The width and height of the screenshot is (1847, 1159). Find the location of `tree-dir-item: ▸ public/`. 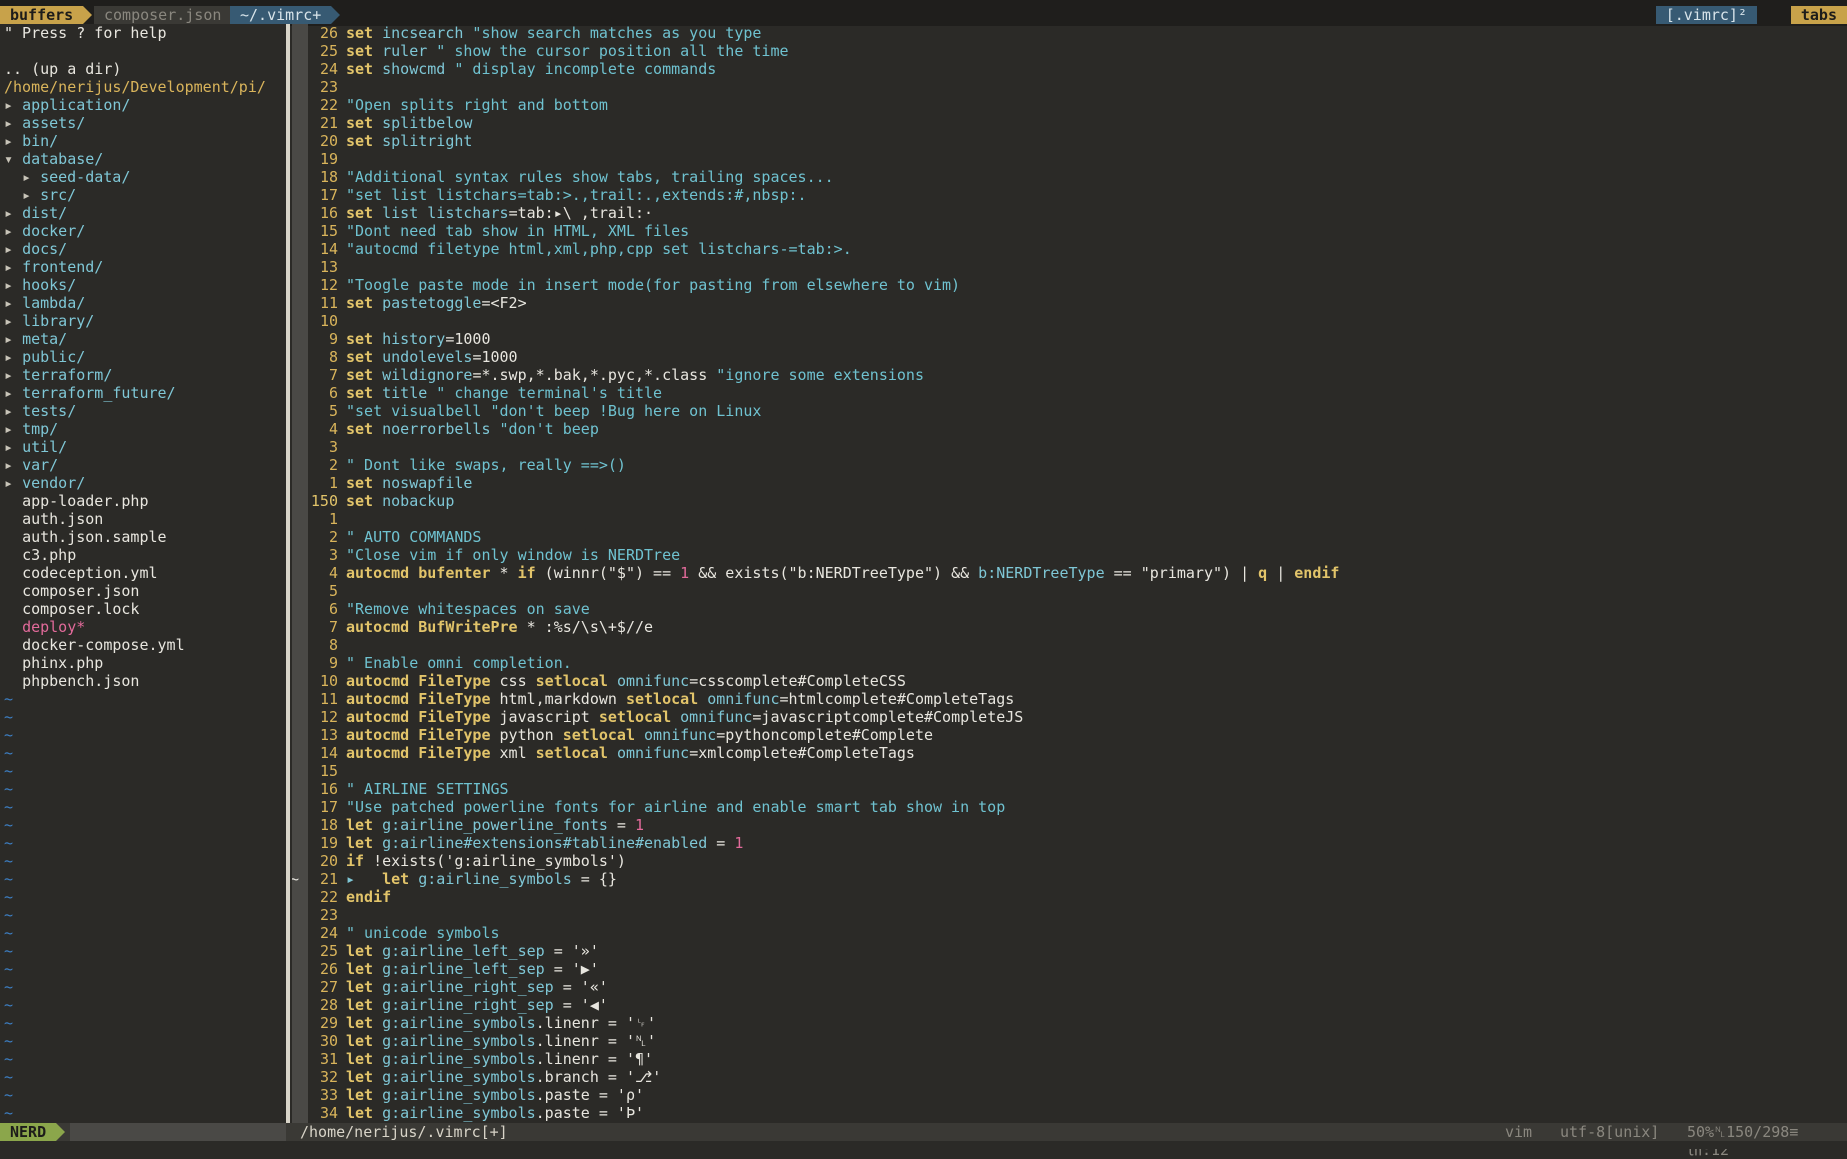

tree-dir-item: ▸ public/ is located at coordinates (44, 357).